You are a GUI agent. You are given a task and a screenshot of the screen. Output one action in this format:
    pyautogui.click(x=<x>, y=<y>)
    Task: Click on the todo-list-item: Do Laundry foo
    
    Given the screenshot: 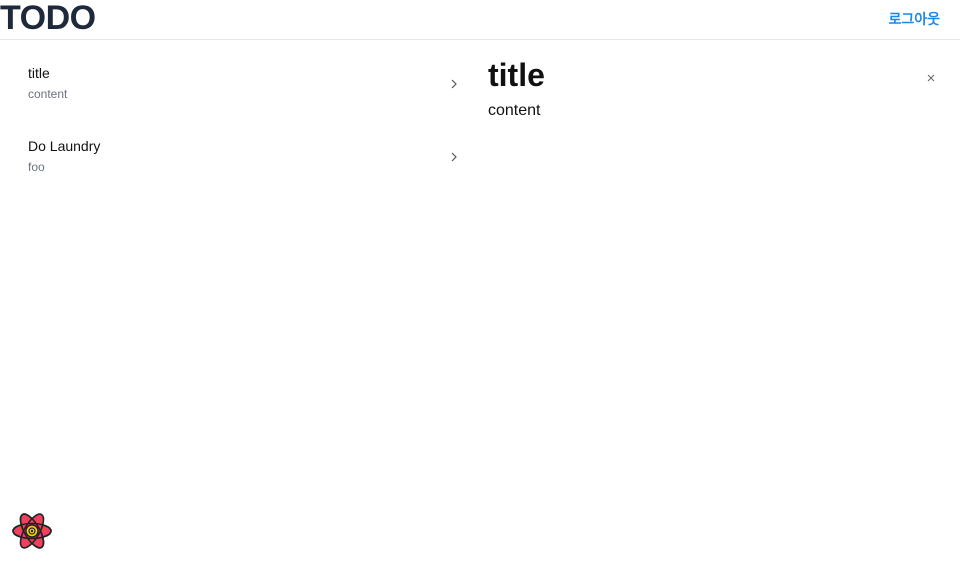 What is the action you would take?
    pyautogui.click(x=240, y=149)
    